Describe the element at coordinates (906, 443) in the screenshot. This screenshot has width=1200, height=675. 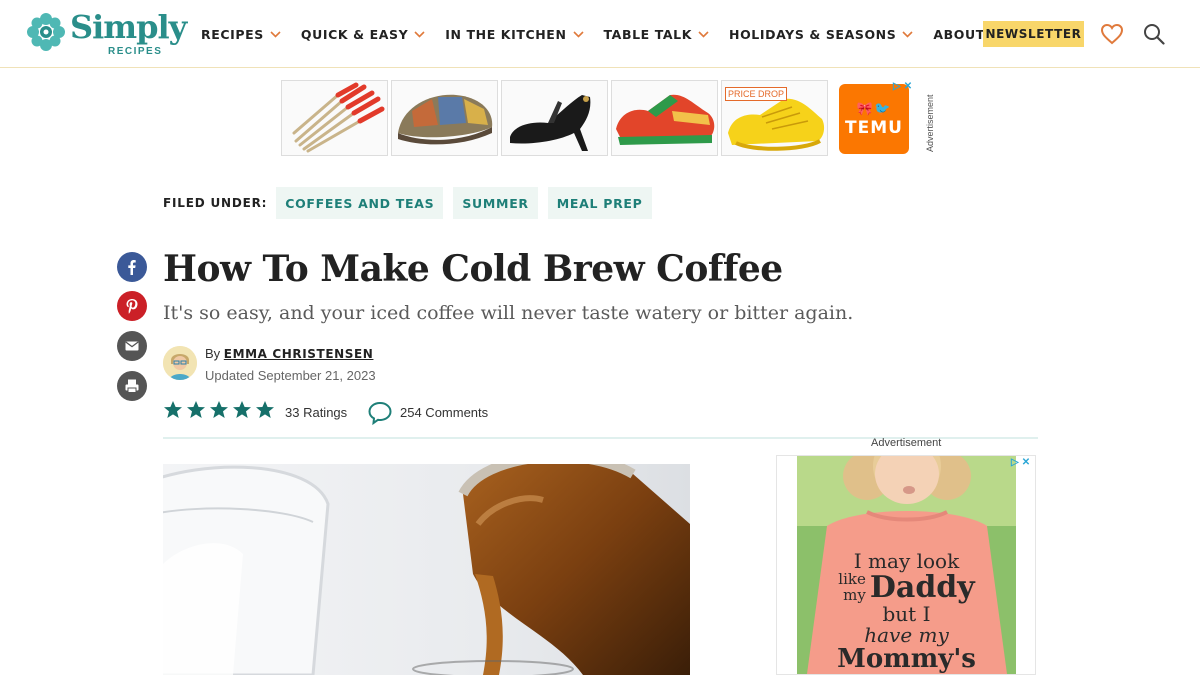
I see `advertisement-label: Advertisement` at that location.